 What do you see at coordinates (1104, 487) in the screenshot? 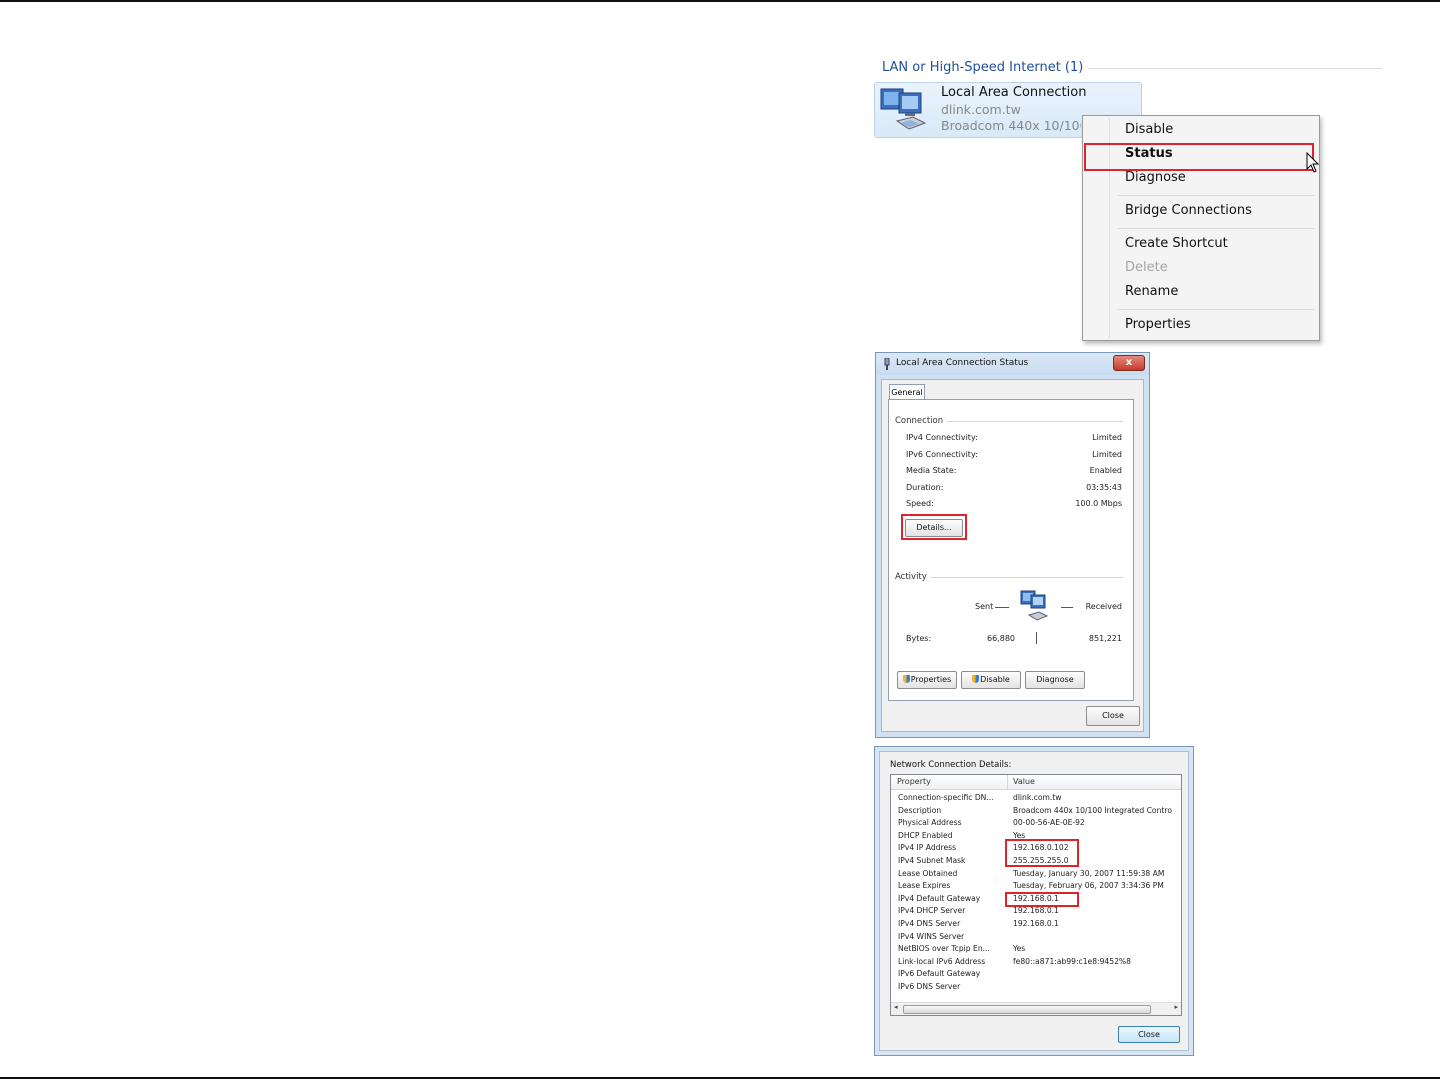
I see `duration-value: 03:35:43` at bounding box center [1104, 487].